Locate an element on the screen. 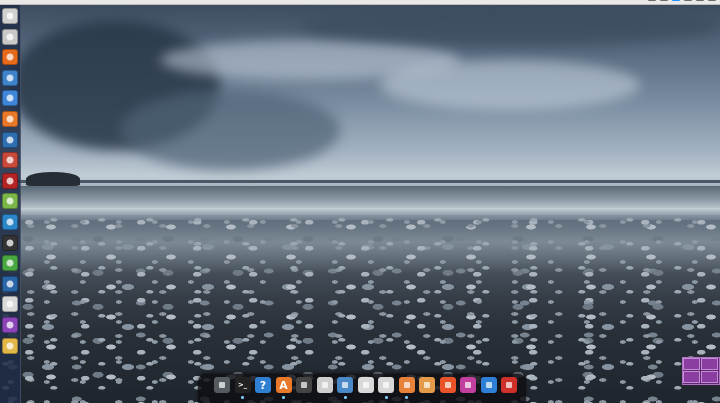 This screenshot has width=720, height=403. launcher-terminal-icon is located at coordinates (10, 180).